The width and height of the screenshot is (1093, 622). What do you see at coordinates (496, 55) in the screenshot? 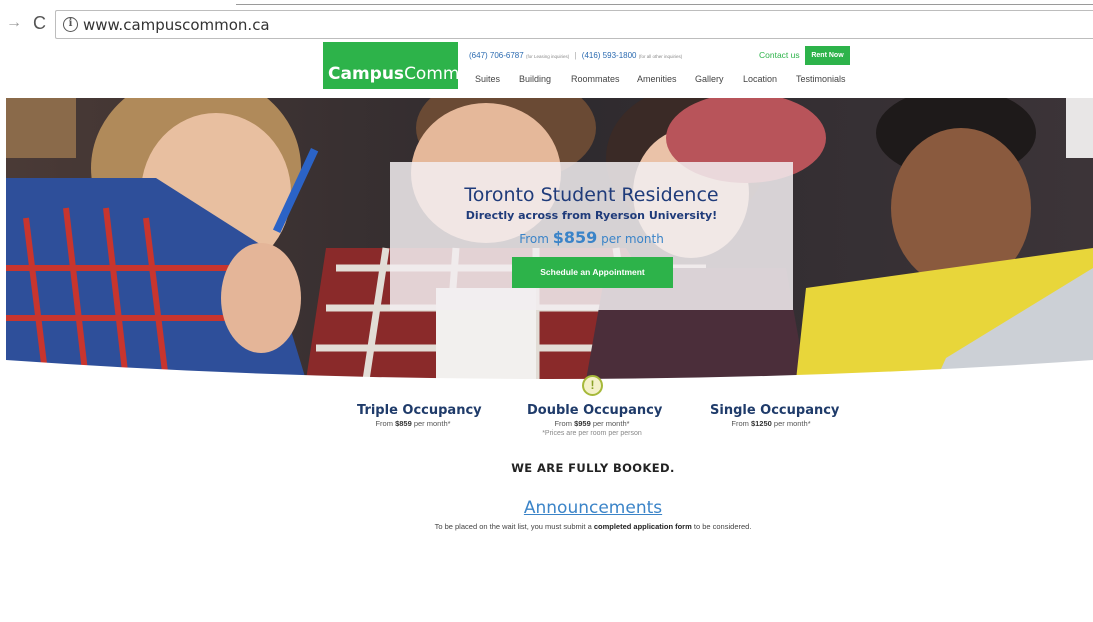
I see `leasing-phone: (647) 706-6787` at bounding box center [496, 55].